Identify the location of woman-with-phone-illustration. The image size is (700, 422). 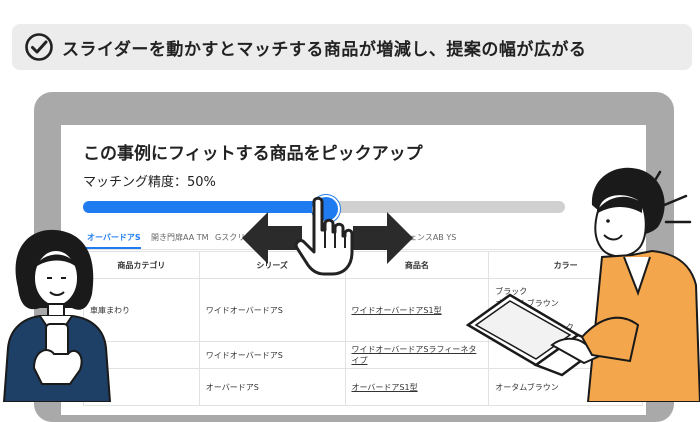
(57, 315).